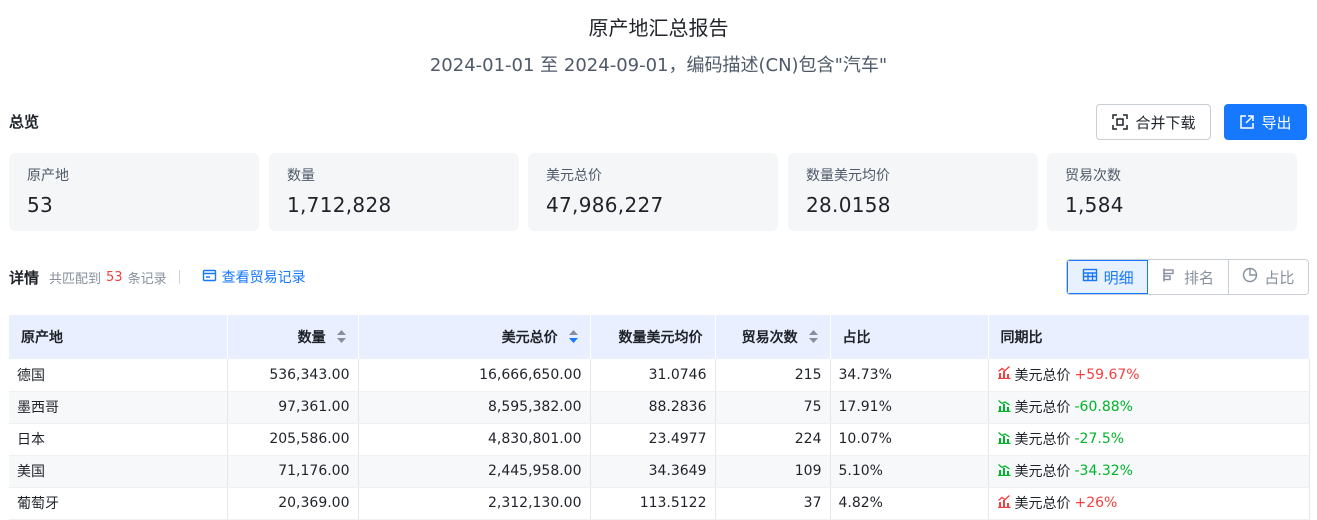 Image resolution: width=1317 pixels, height=520 pixels. Describe the element at coordinates (263, 278) in the screenshot. I see `view-records-label: 查看贸易记录` at that location.